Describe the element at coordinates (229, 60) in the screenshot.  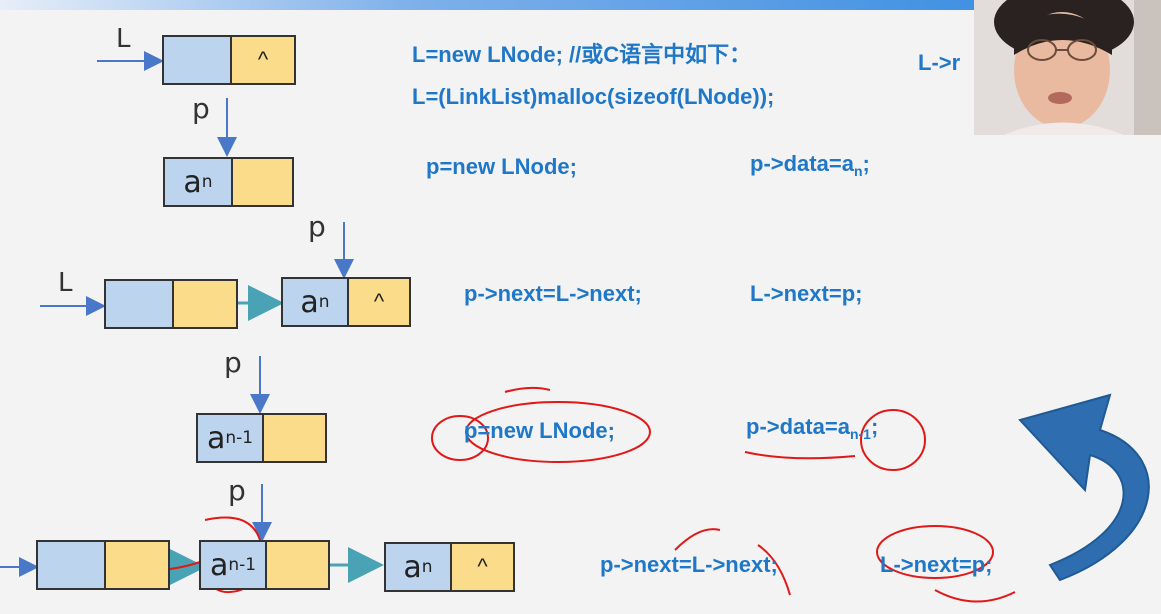
I see `head-node-row1: ^` at that location.